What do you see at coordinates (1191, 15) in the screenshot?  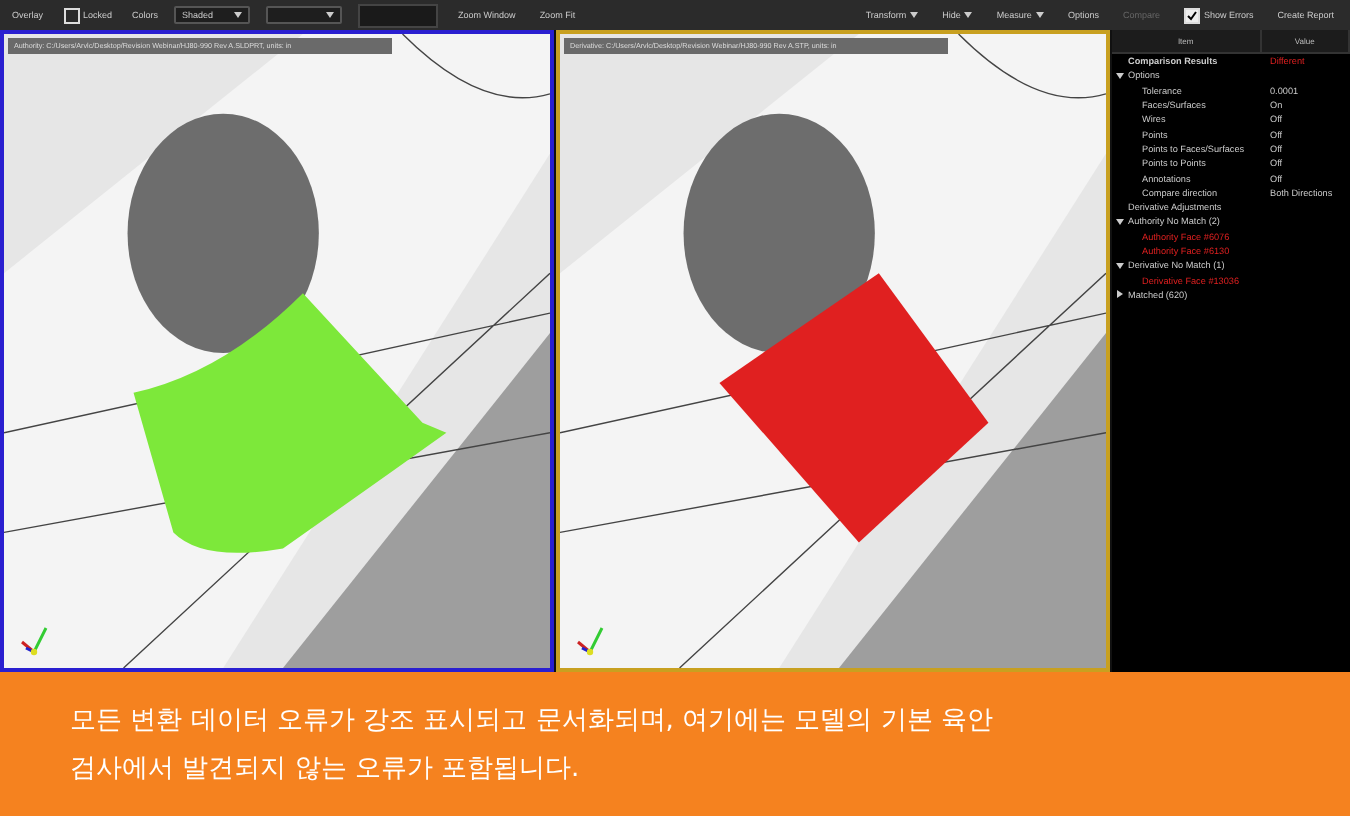 I see `checkbox-square` at bounding box center [1191, 15].